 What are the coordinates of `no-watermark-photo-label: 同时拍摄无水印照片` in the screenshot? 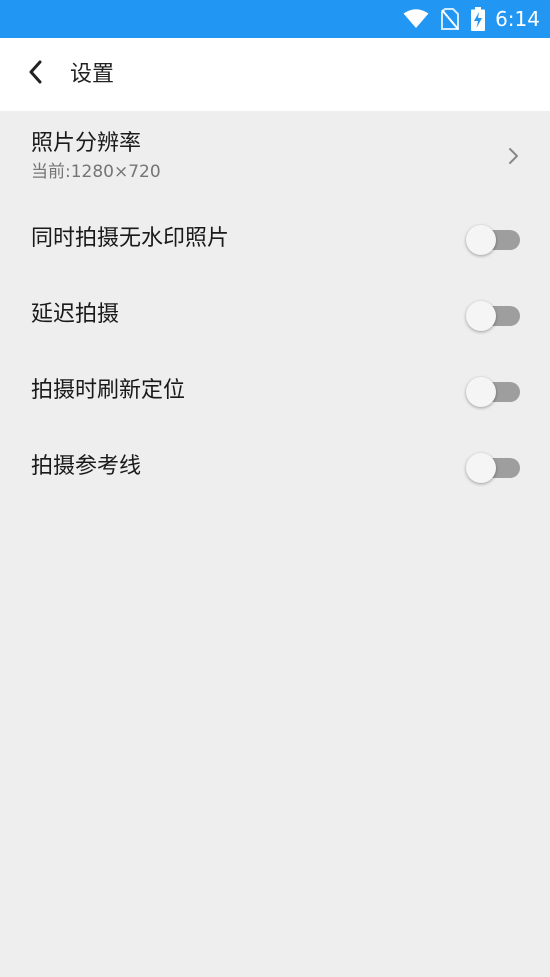 It's located at (130, 238).